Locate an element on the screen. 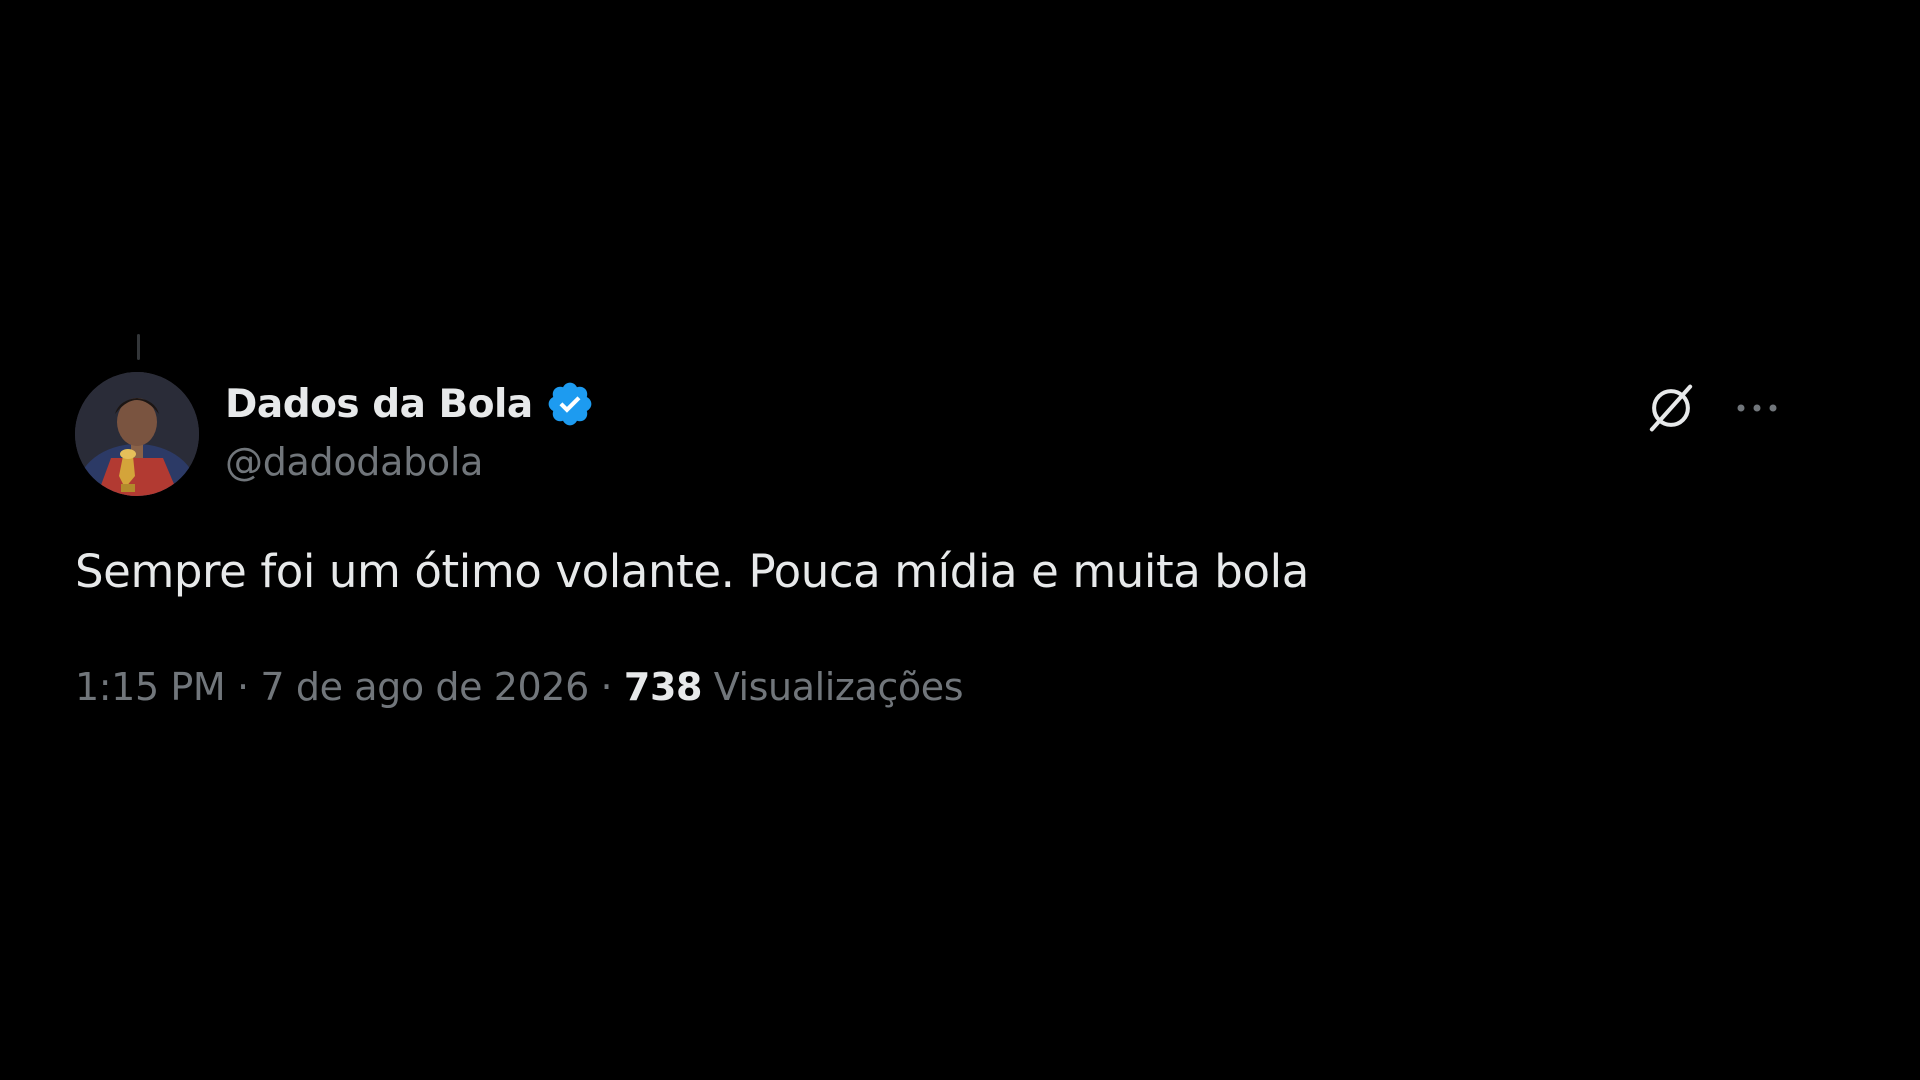 This screenshot has height=1080, width=1920. display-name: Dados da Bola is located at coordinates (379, 404).